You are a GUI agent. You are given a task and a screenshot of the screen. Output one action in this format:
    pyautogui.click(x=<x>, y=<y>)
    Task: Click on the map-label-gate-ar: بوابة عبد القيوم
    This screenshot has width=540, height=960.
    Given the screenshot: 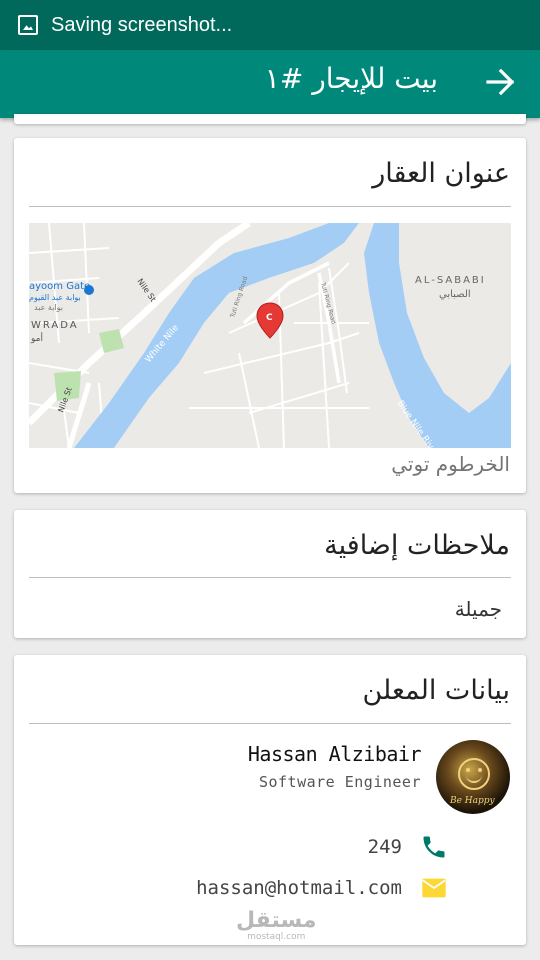 What is the action you would take?
    pyautogui.click(x=55, y=297)
    